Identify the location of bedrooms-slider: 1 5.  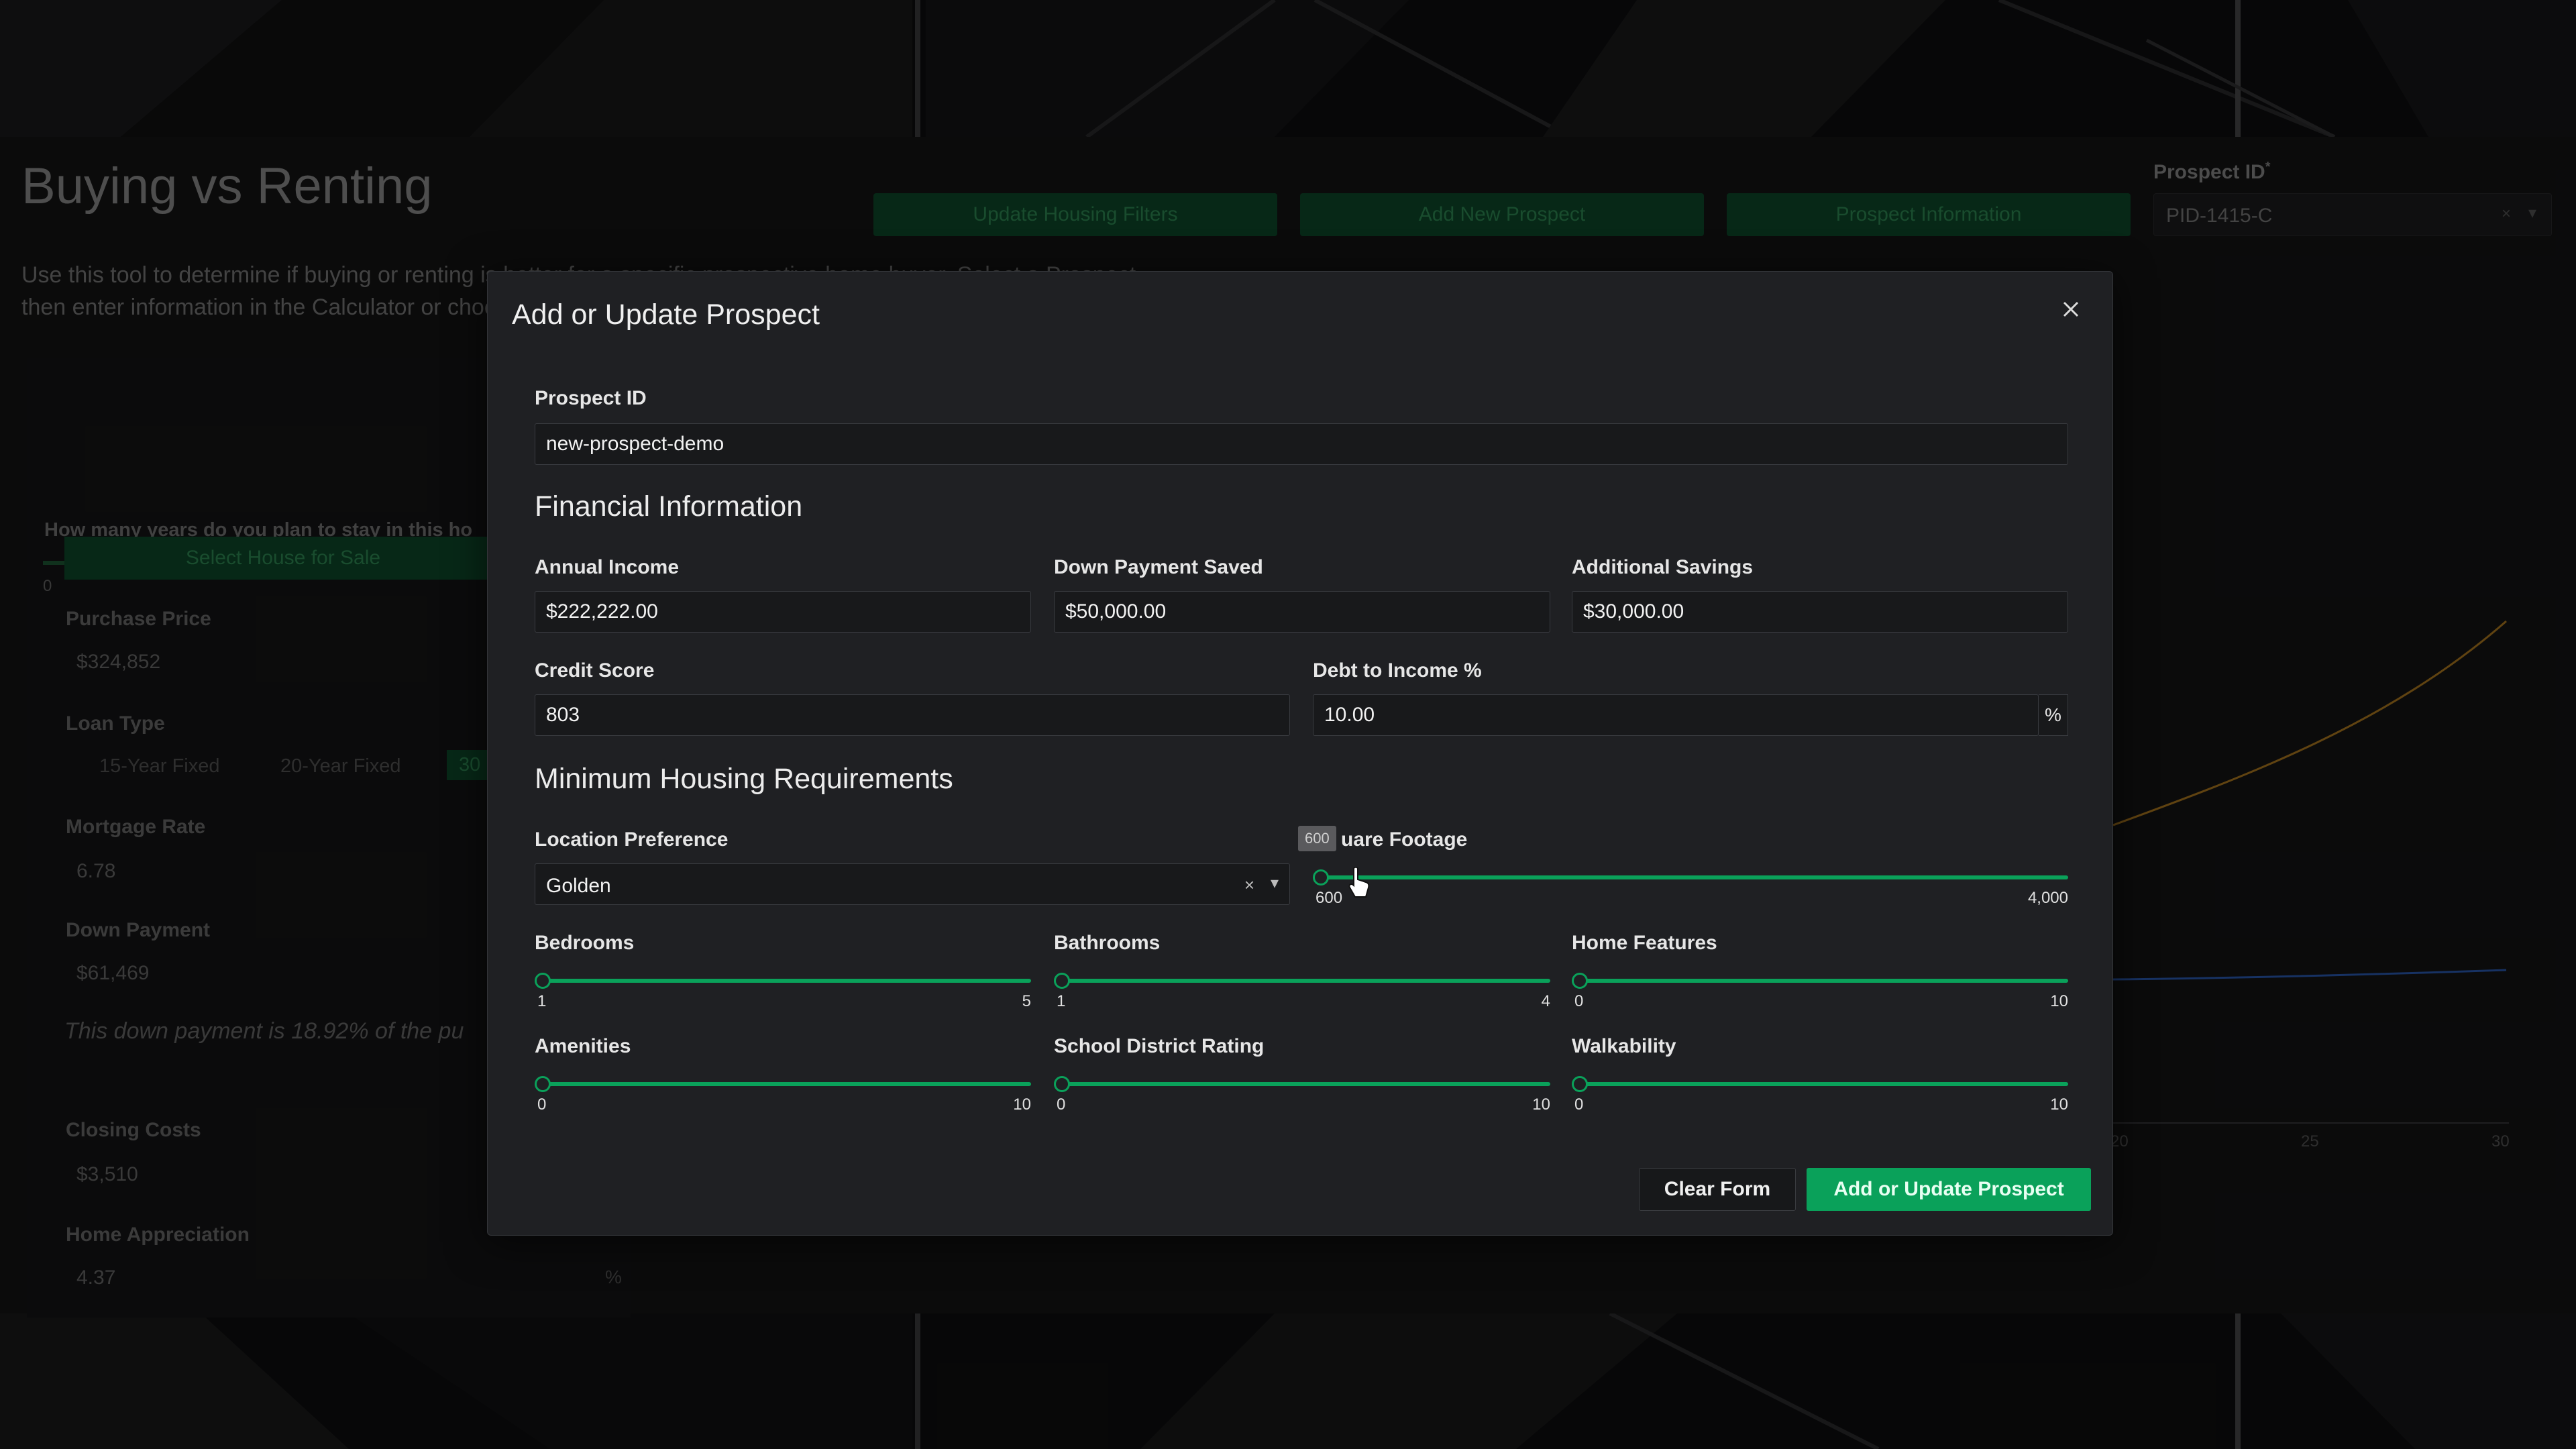
(783, 991).